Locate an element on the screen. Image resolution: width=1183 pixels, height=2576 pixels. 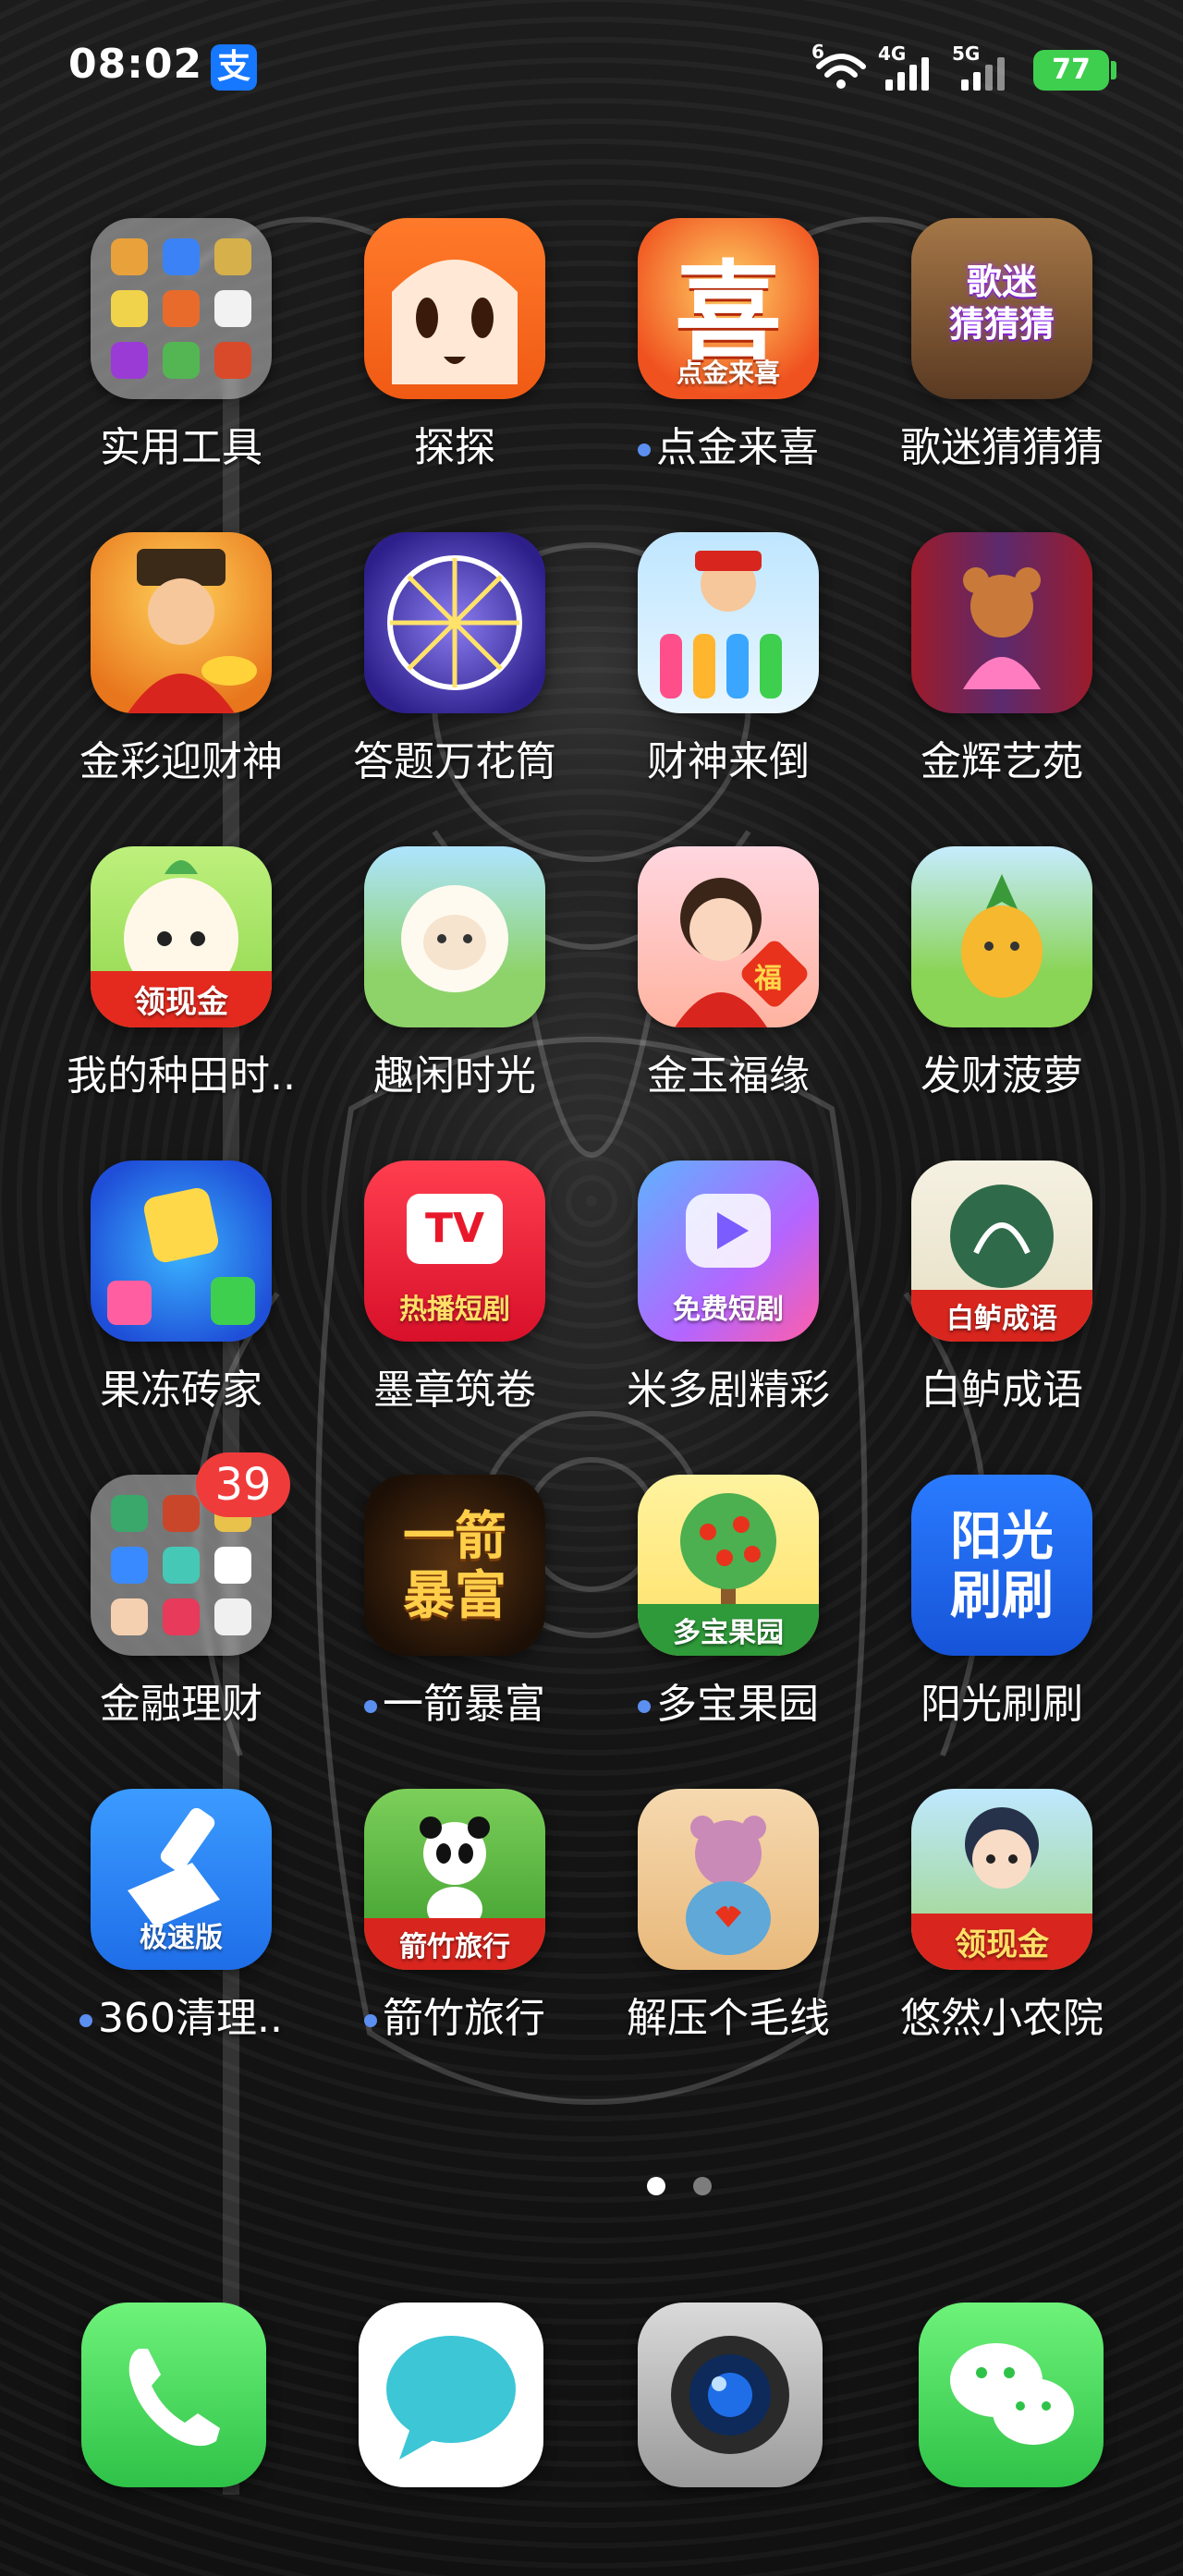
signal-2-icon is located at coordinates (989, 72).